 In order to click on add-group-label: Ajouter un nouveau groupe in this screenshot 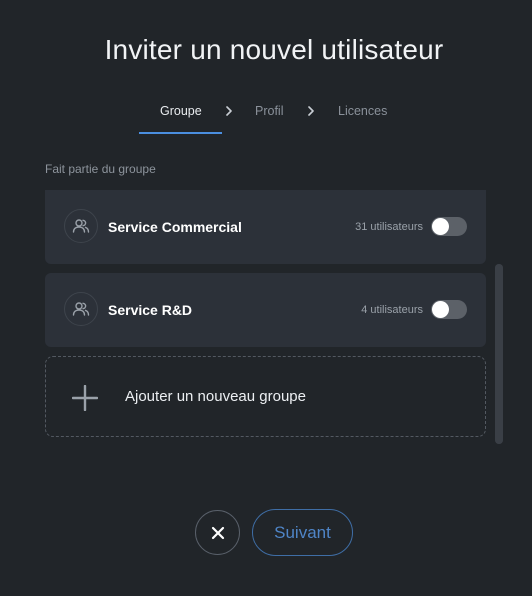, I will do `click(215, 396)`.